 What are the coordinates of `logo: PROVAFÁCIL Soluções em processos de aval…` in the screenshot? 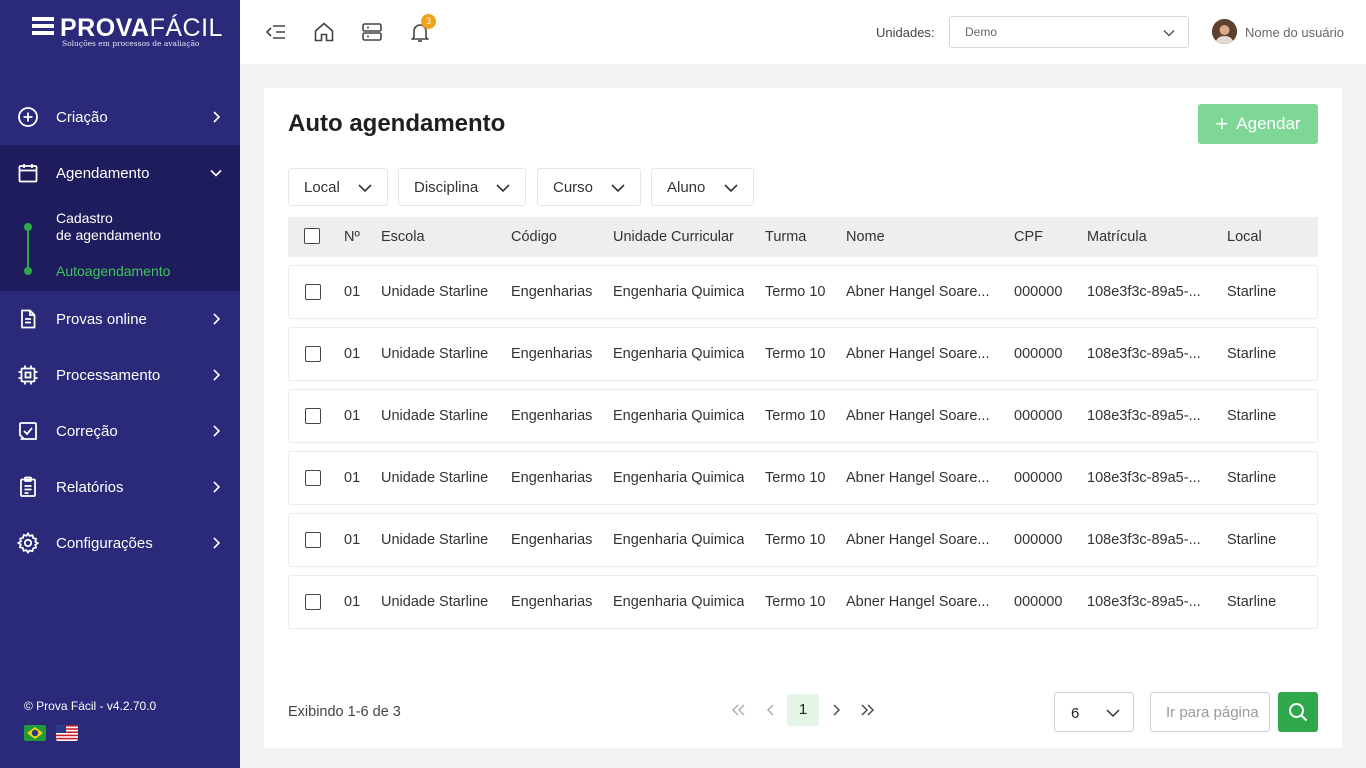 It's located at (127, 34).